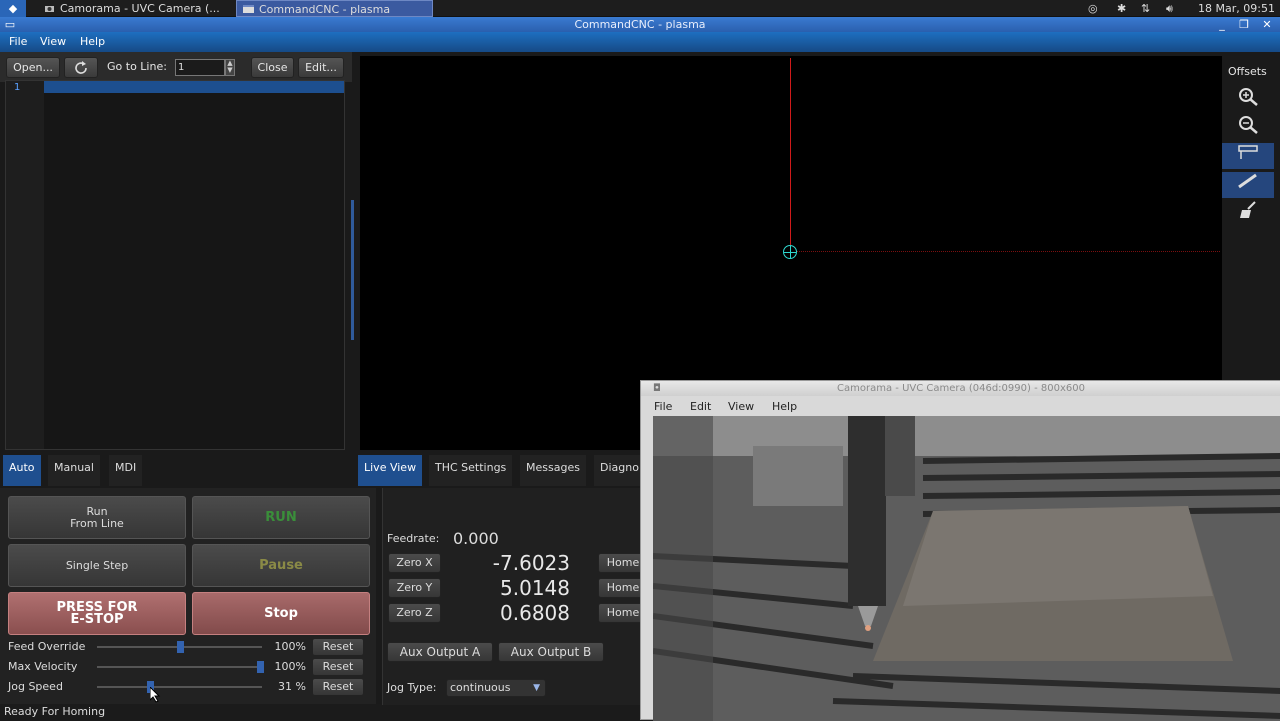  I want to click on feed-override-value: 100%, so click(290, 646).